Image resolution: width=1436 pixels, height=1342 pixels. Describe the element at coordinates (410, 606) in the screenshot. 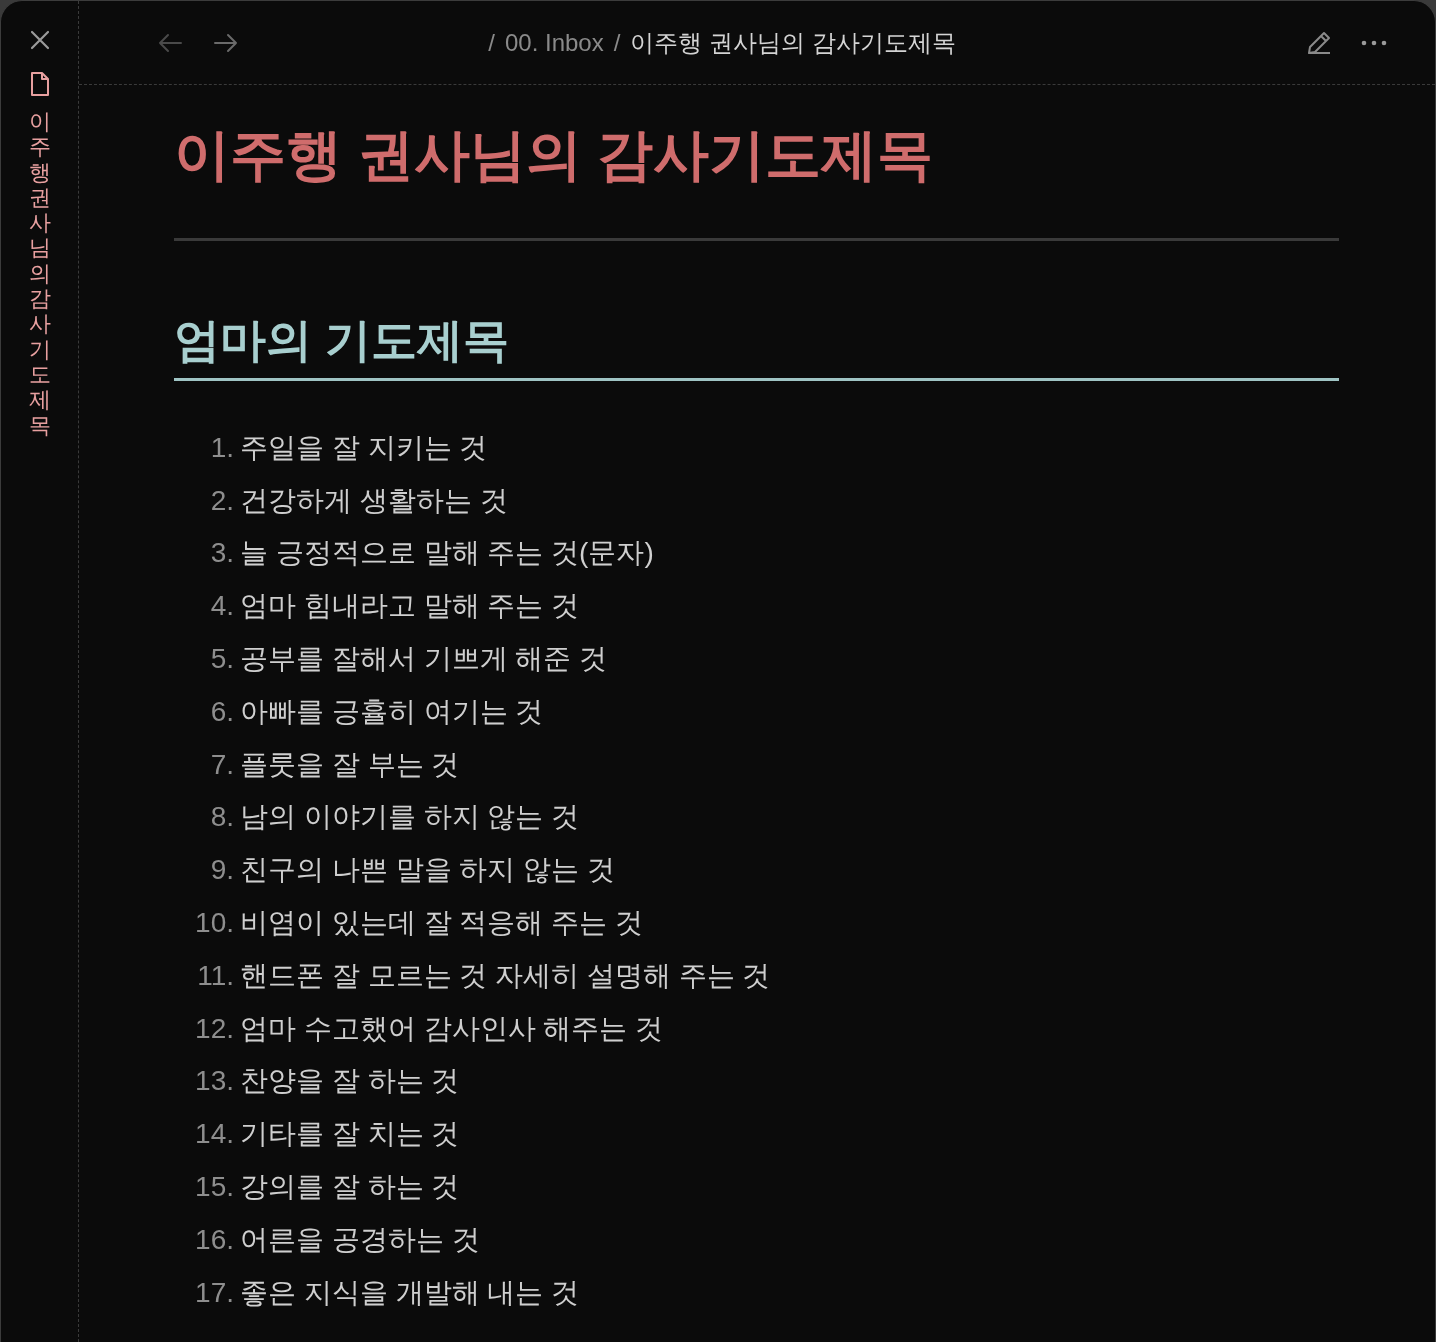

I see `list-item-text: 엄마 힘내라고 말해 주는 것` at that location.